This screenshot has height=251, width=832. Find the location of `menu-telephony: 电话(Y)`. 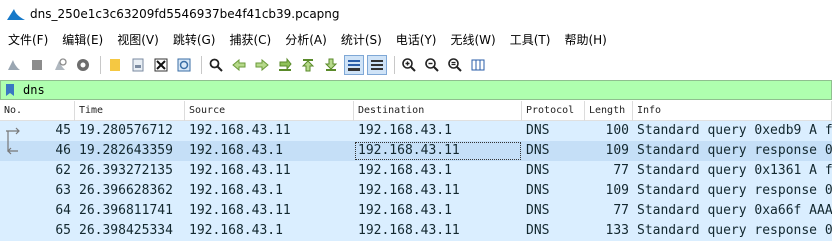

menu-telephony: 电话(Y) is located at coordinates (416, 39).